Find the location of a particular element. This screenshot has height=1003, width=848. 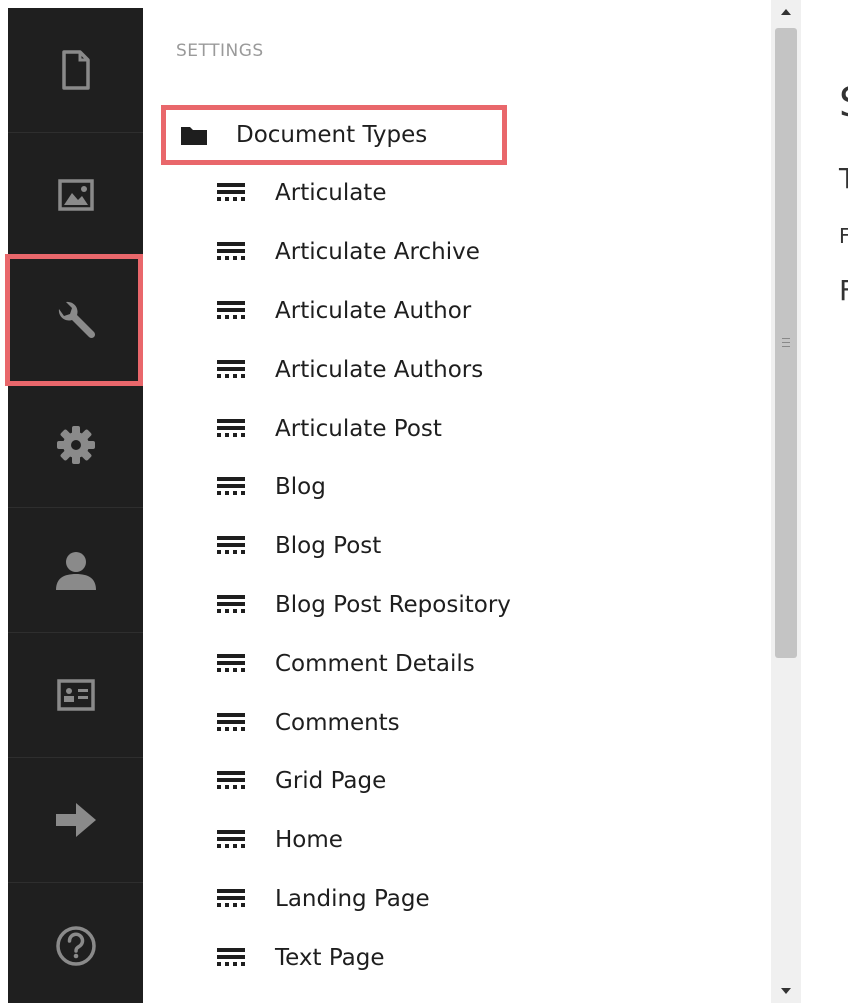

tree-item-label: Blog is located at coordinates (300, 487).